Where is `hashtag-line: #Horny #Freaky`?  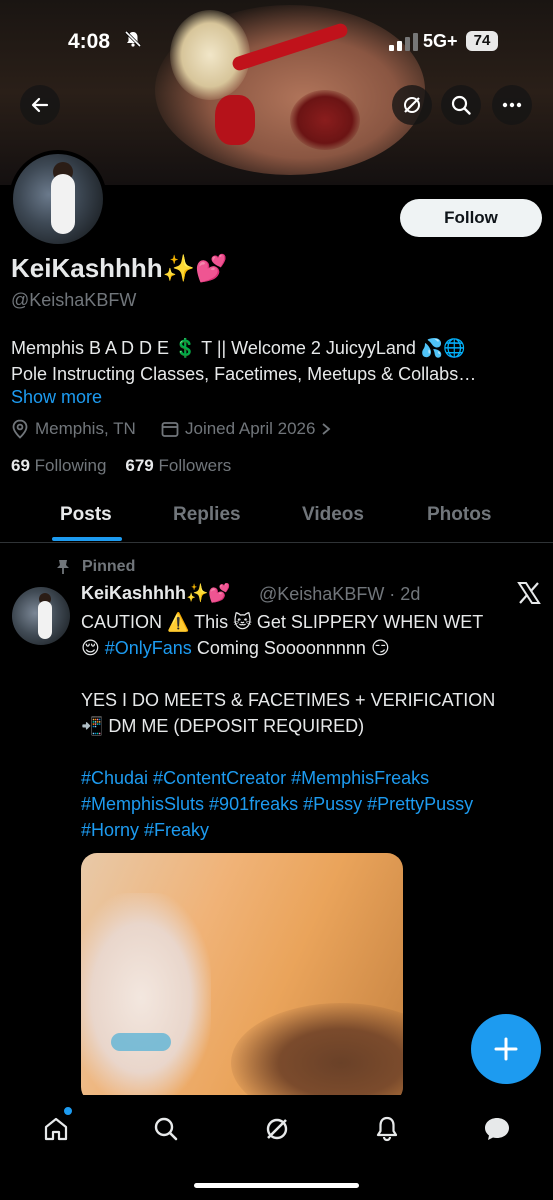
hashtag-line: #Horny #Freaky is located at coordinates (311, 830).